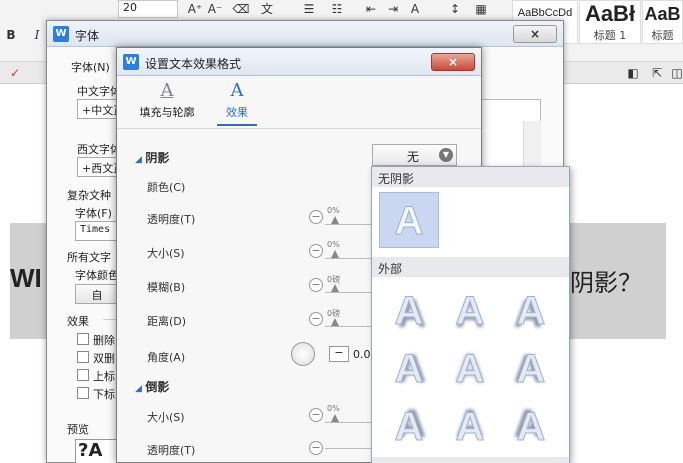  I want to click on refl-transparency-slider-track, so click(348, 448).